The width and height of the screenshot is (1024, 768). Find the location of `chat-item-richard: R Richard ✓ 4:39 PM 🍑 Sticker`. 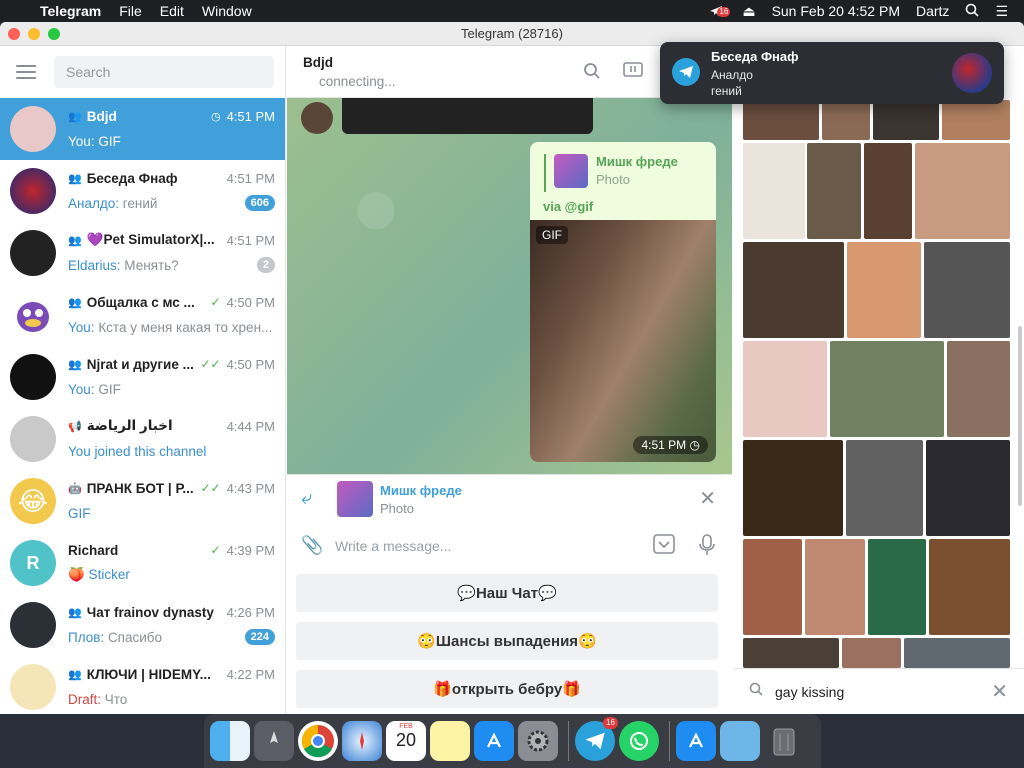

chat-item-richard: R Richard ✓ 4:39 PM 🍑 Sticker is located at coordinates (142, 563).